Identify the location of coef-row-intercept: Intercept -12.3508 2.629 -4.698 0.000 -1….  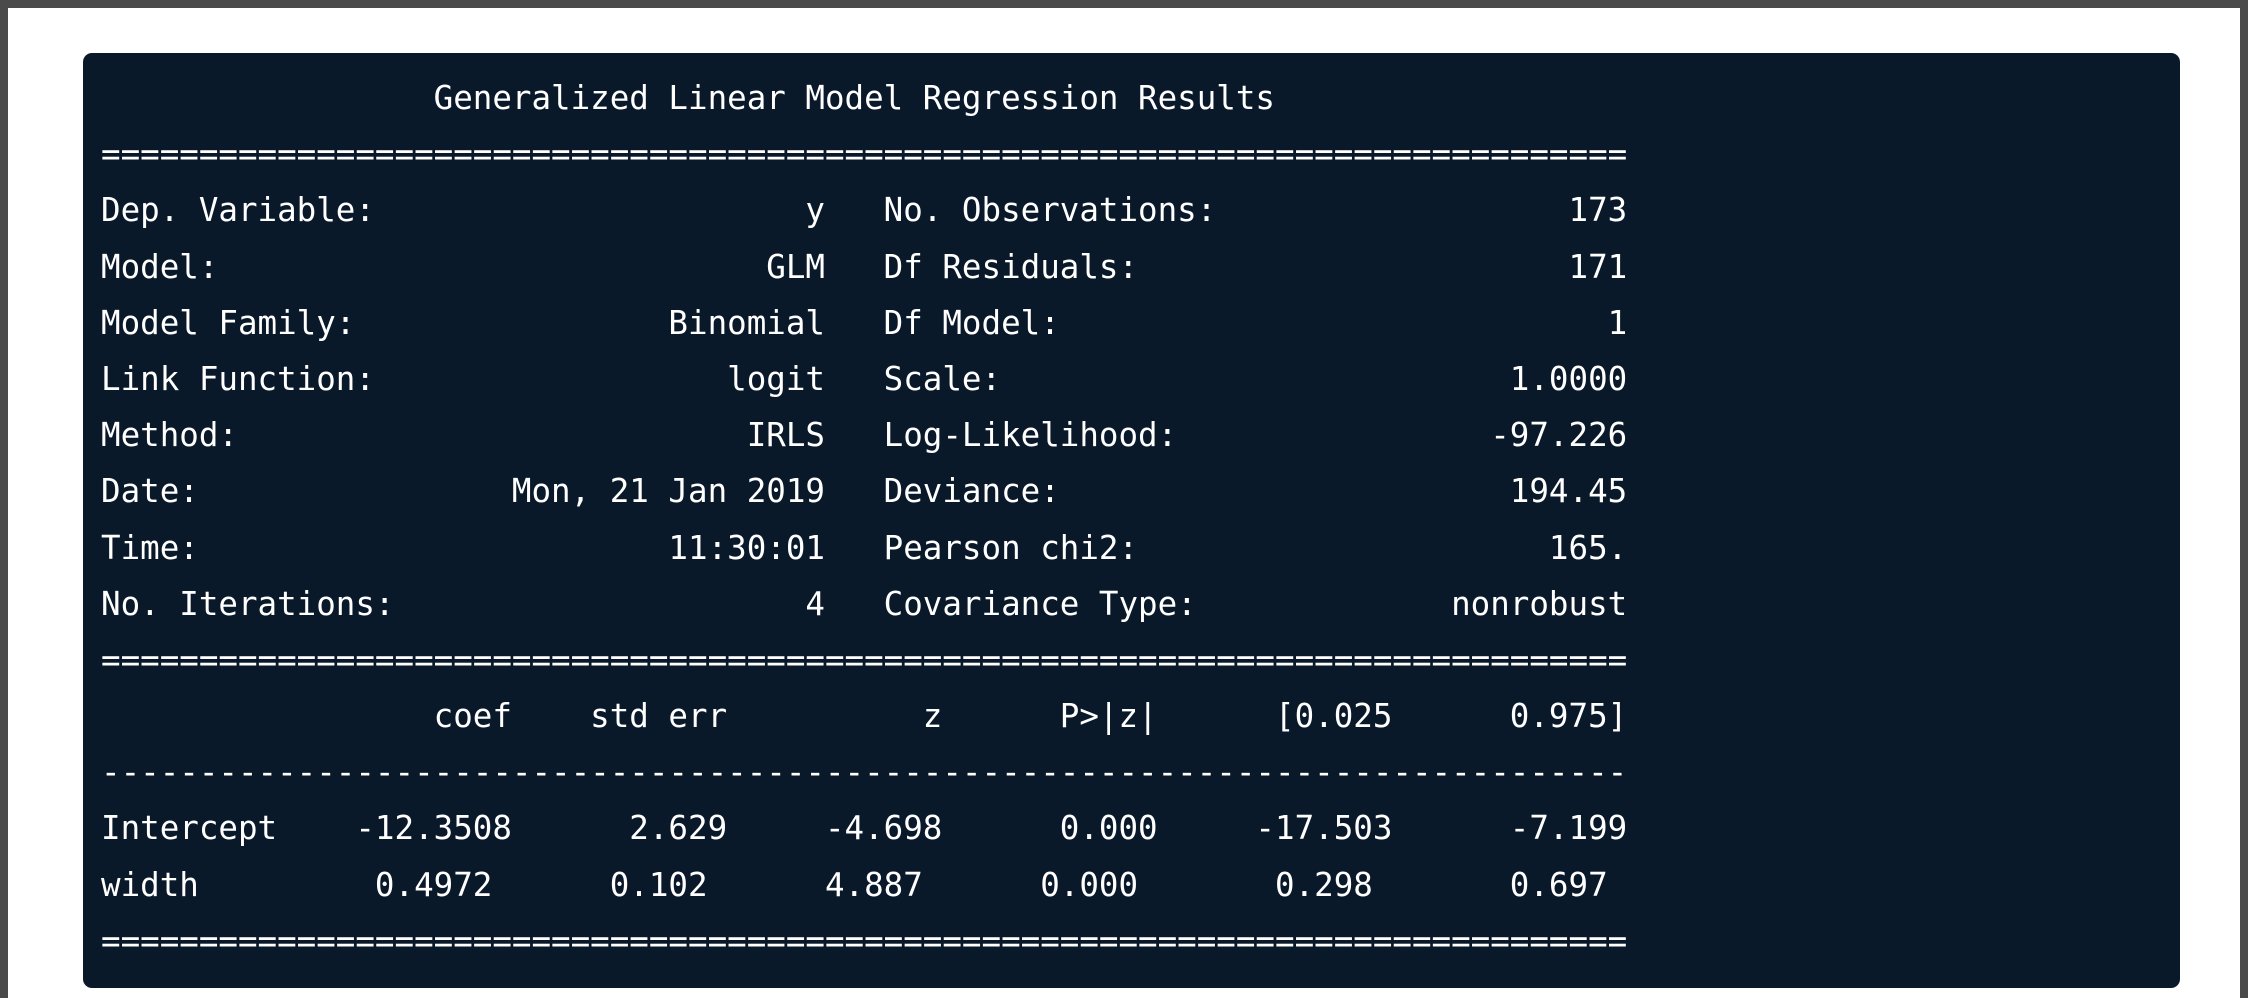
(864, 828).